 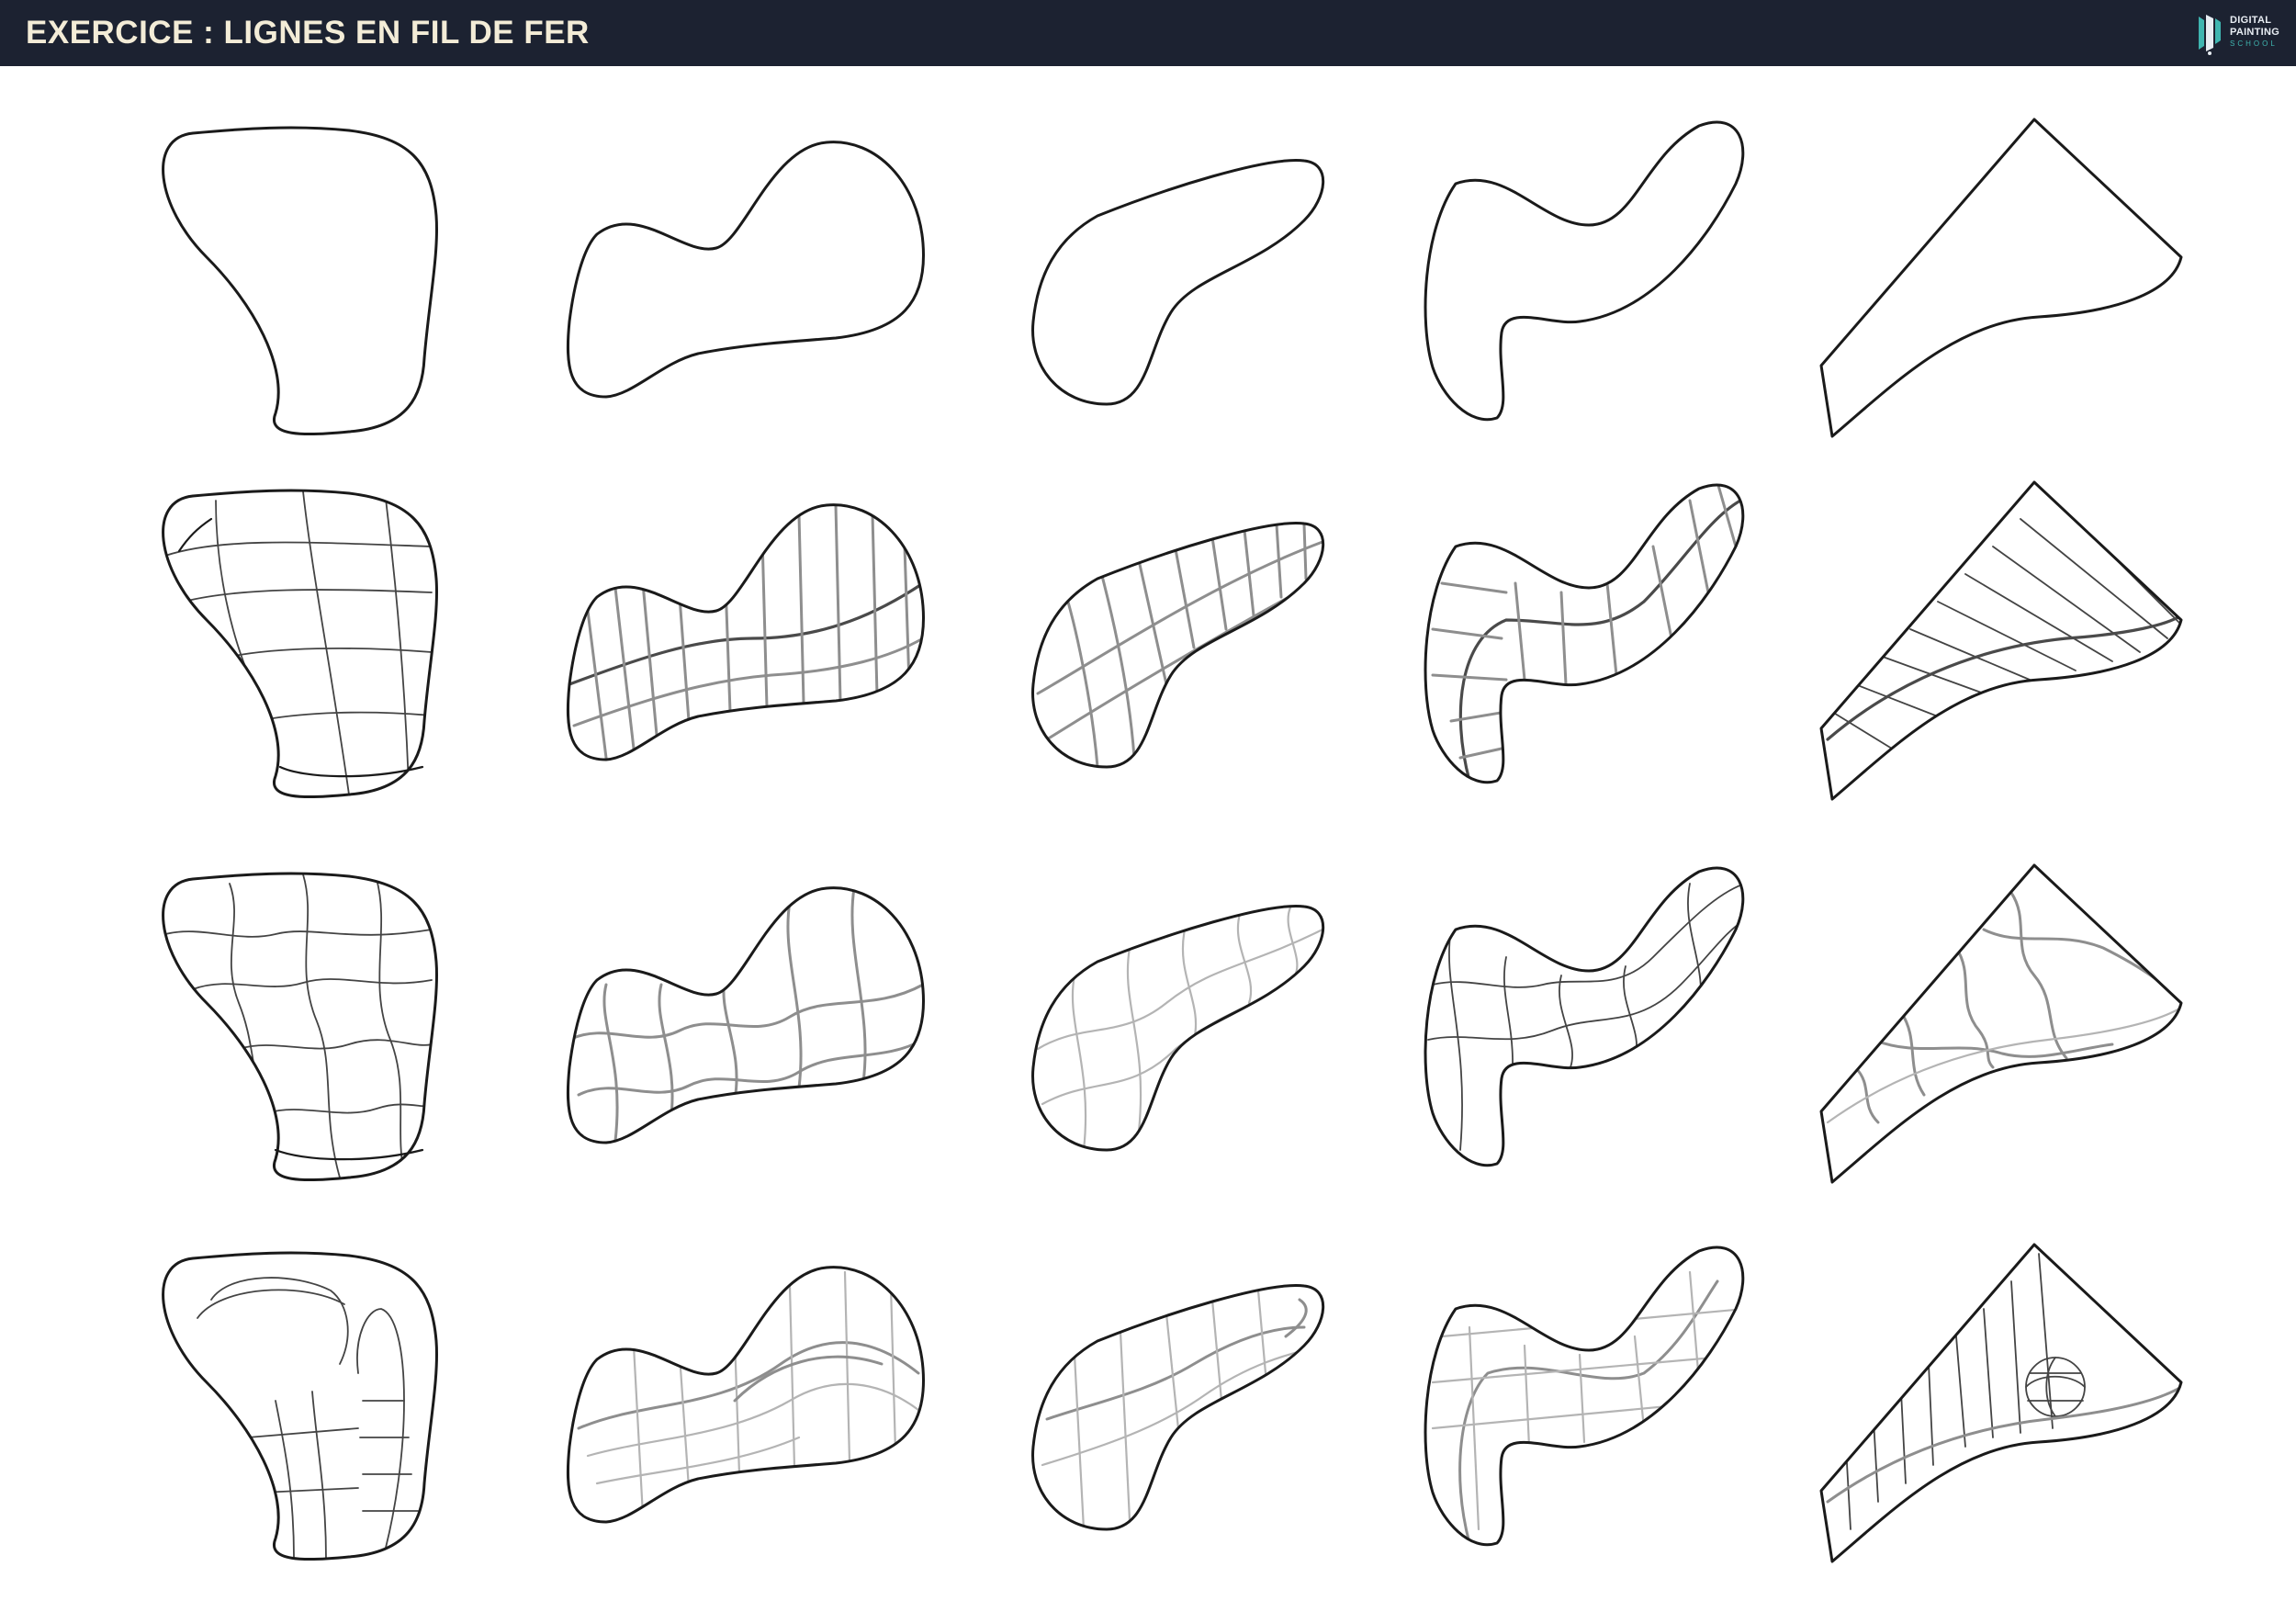 What do you see at coordinates (2251, 20) in the screenshot?
I see `brand-line-1: DIGITAL` at bounding box center [2251, 20].